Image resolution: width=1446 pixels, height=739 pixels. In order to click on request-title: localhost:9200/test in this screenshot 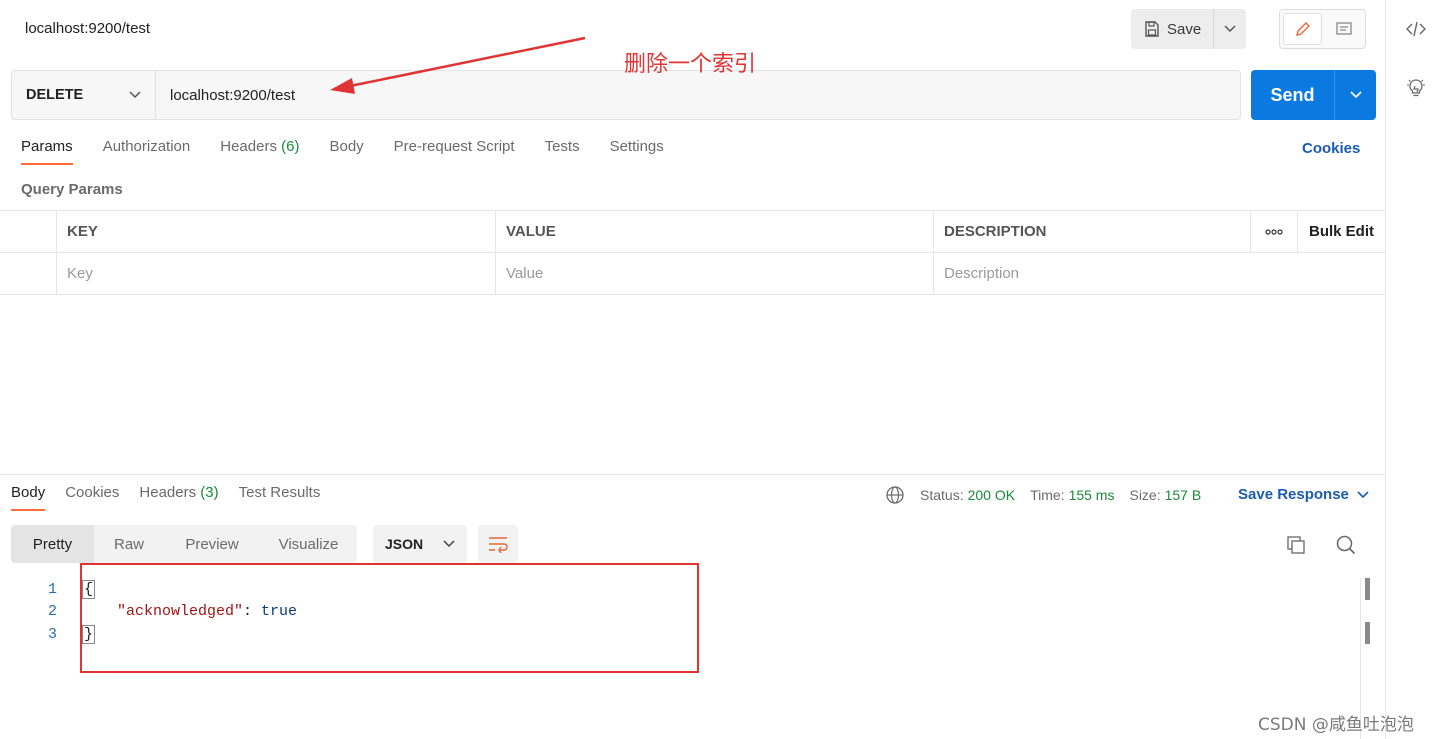, I will do `click(87, 28)`.